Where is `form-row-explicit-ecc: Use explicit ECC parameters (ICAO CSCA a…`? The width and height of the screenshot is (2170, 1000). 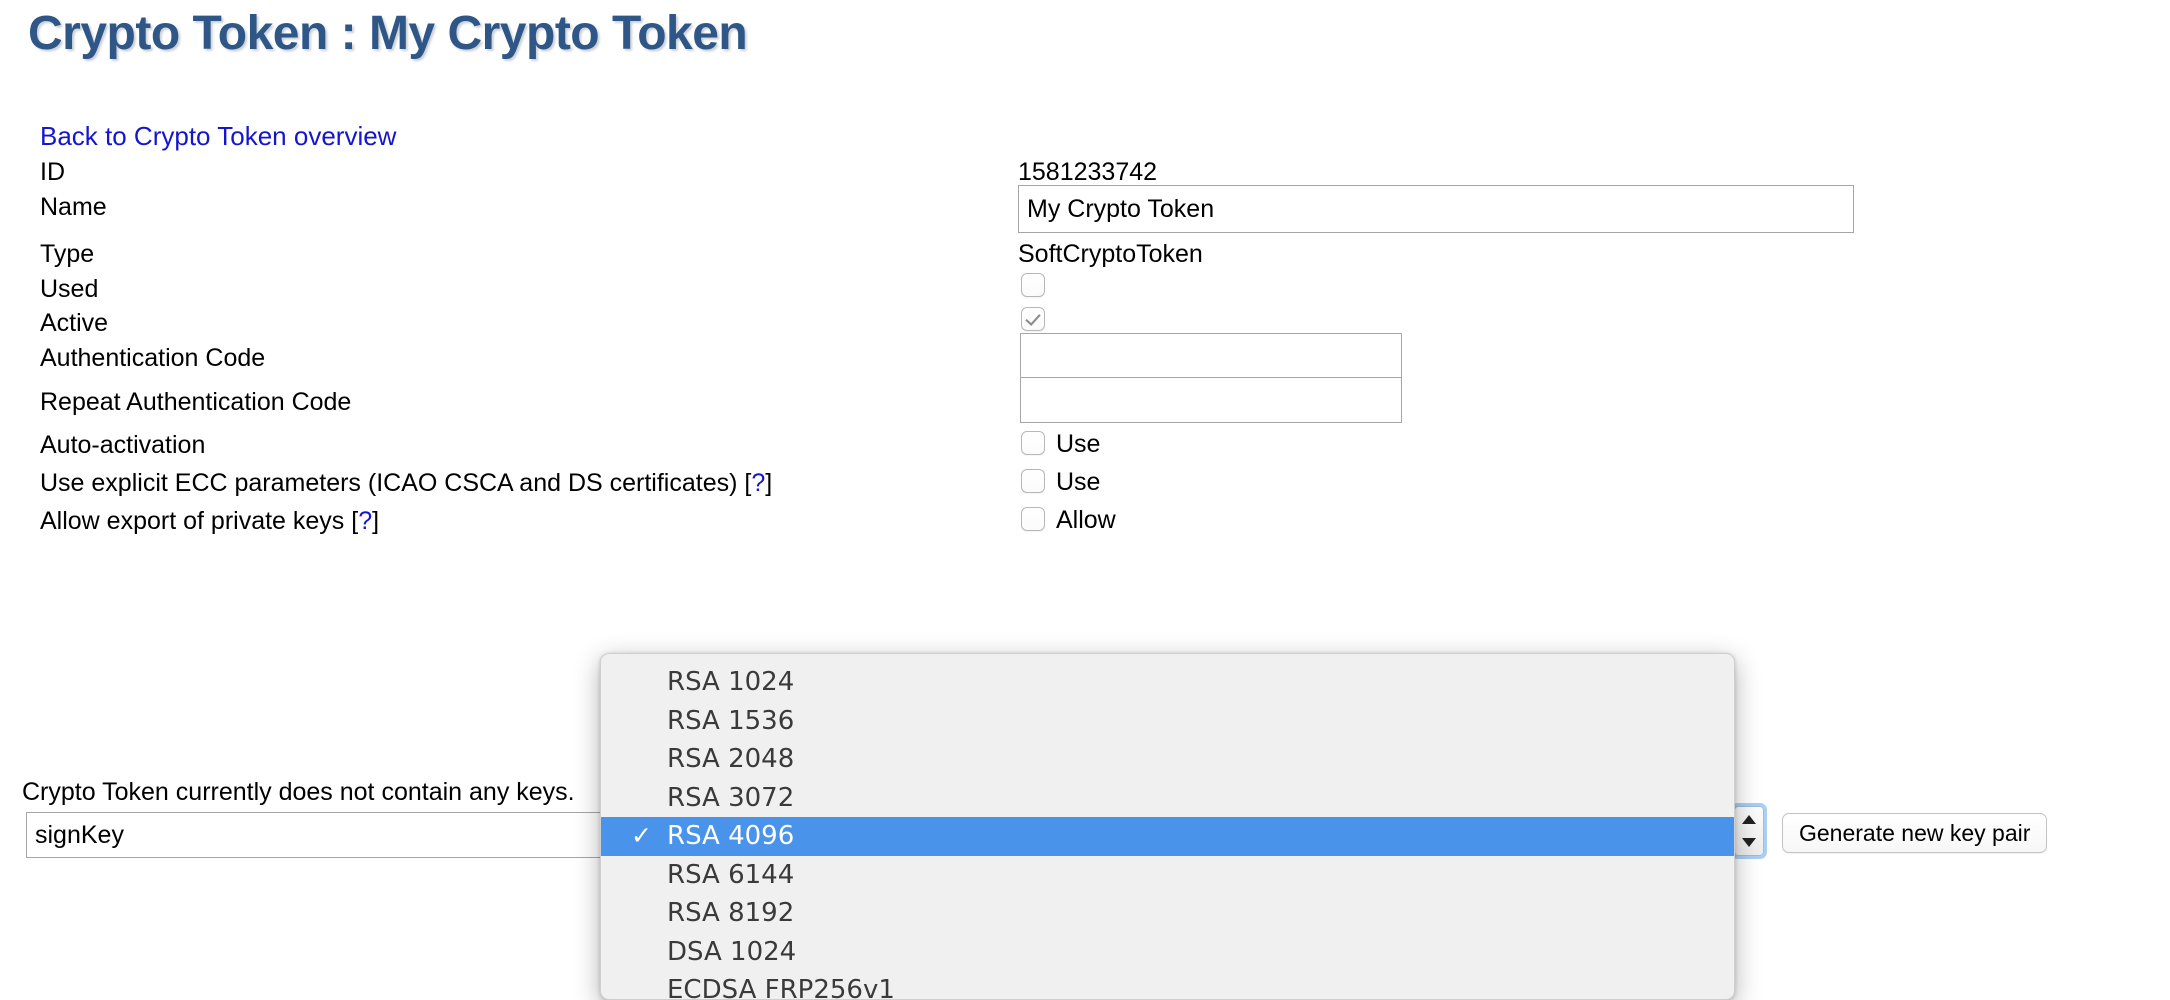 form-row-explicit-ecc: Use explicit ECC parameters (ICAO CSCA a… is located at coordinates (1085, 485).